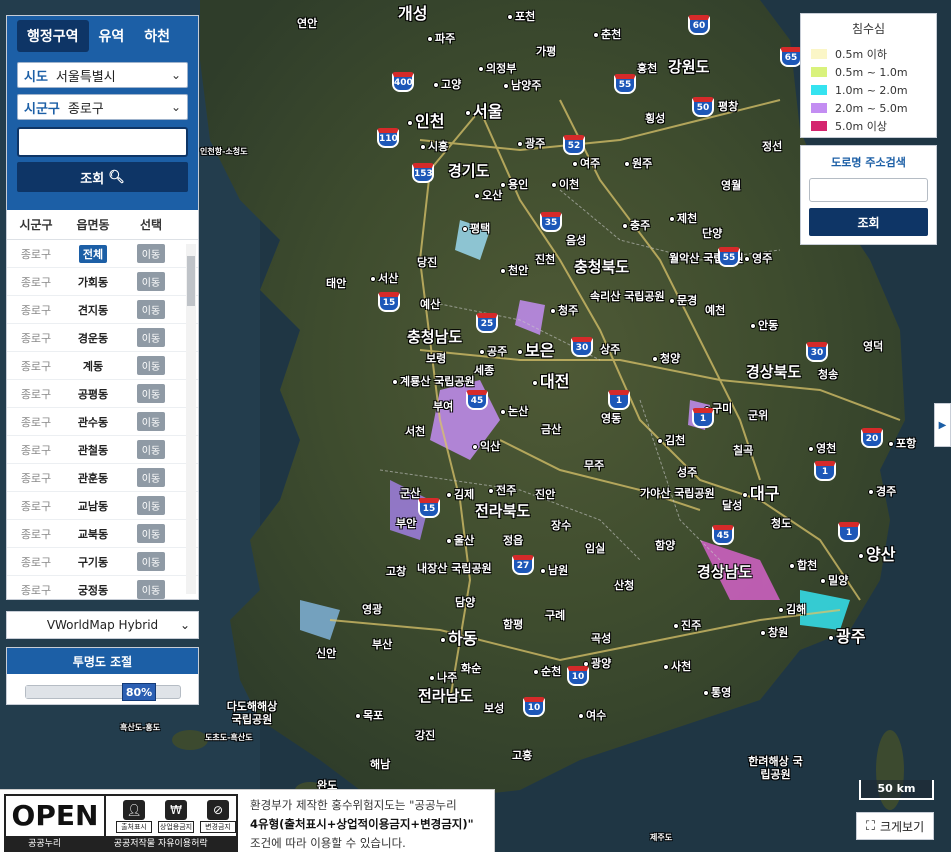  What do you see at coordinates (430, 304) in the screenshot?
I see `city-label: 예산` at bounding box center [430, 304].